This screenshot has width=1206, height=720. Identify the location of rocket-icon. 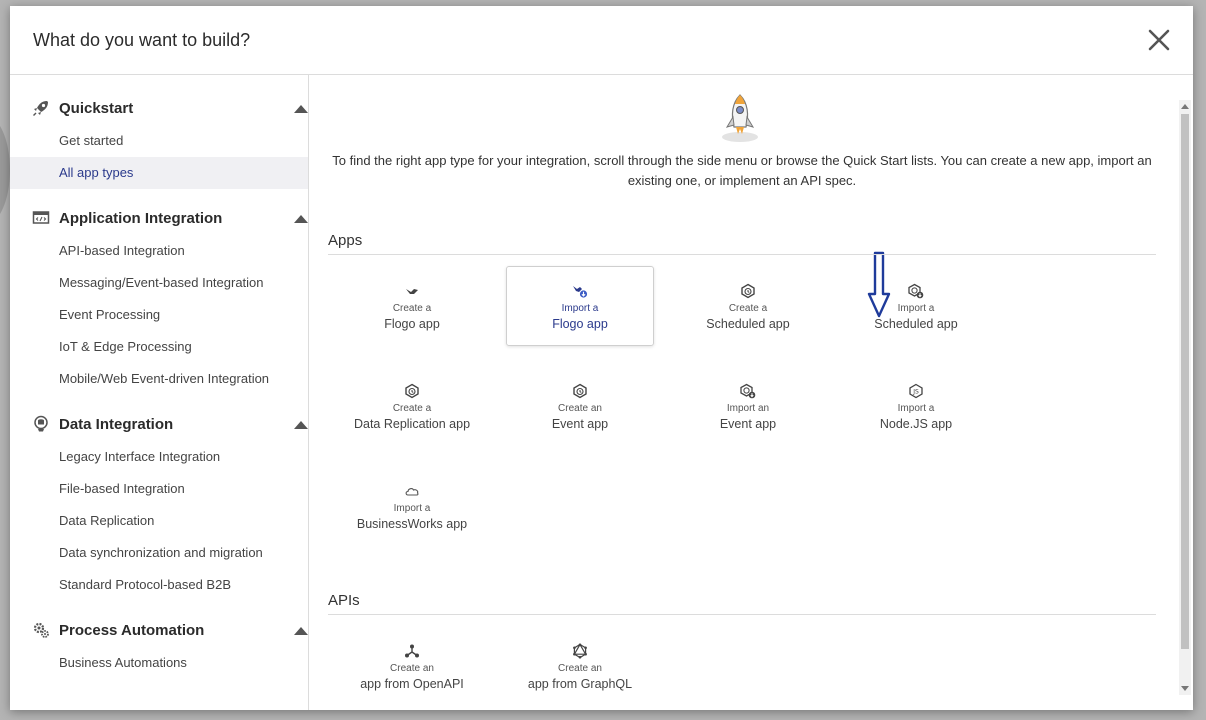
(40, 108).